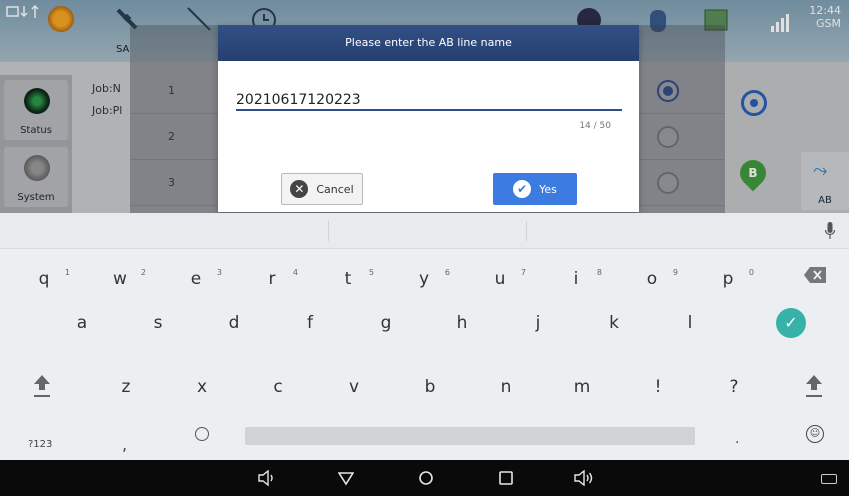 The image size is (849, 496). What do you see at coordinates (429, 101) in the screenshot?
I see `ab-line-name-input` at bounding box center [429, 101].